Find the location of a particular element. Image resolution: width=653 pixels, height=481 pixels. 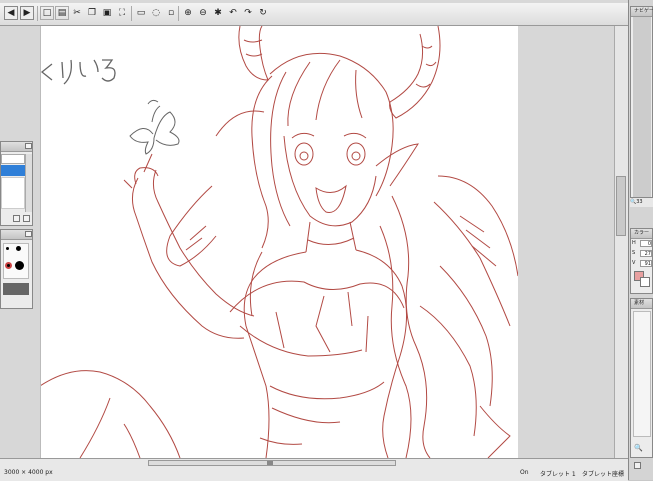

move-icon: ▫ is located at coordinates (171, 13).